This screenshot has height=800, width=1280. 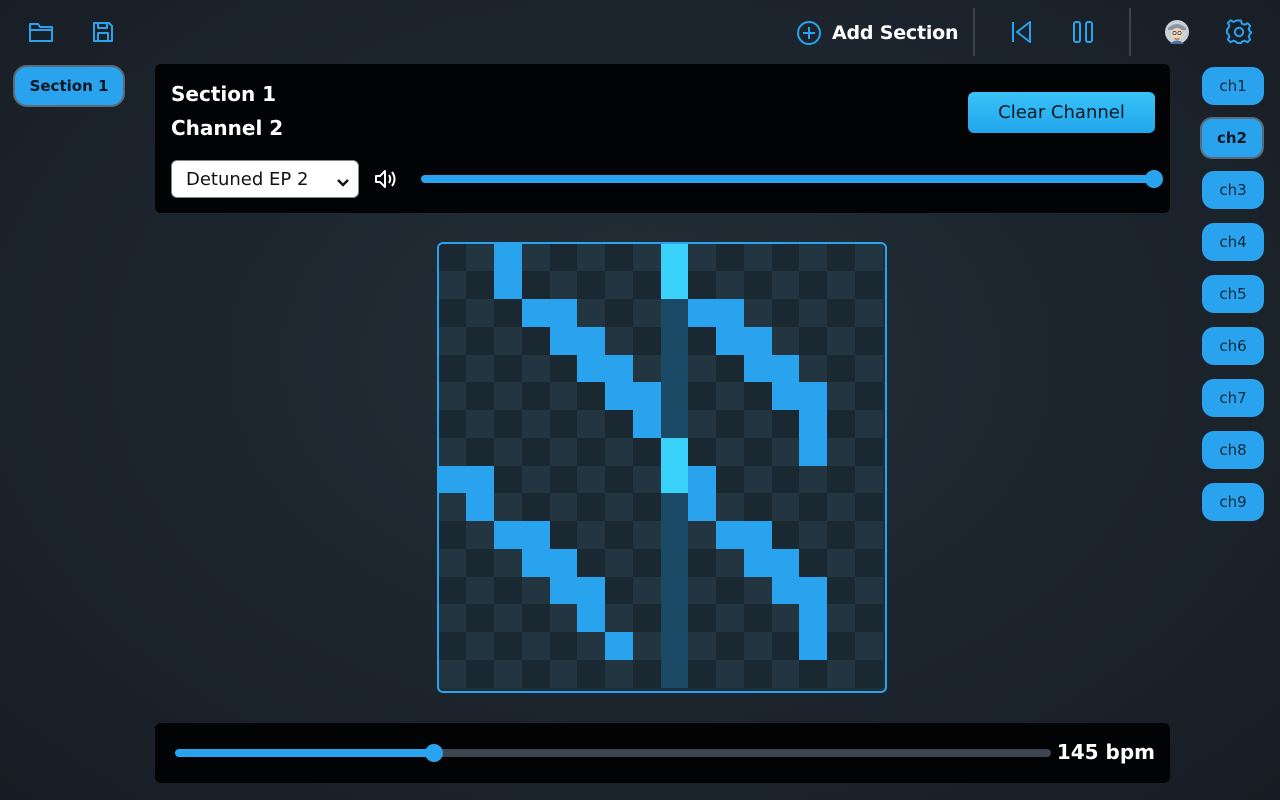 I want to click on channel-button-ch7: ch7, so click(x=1233, y=398).